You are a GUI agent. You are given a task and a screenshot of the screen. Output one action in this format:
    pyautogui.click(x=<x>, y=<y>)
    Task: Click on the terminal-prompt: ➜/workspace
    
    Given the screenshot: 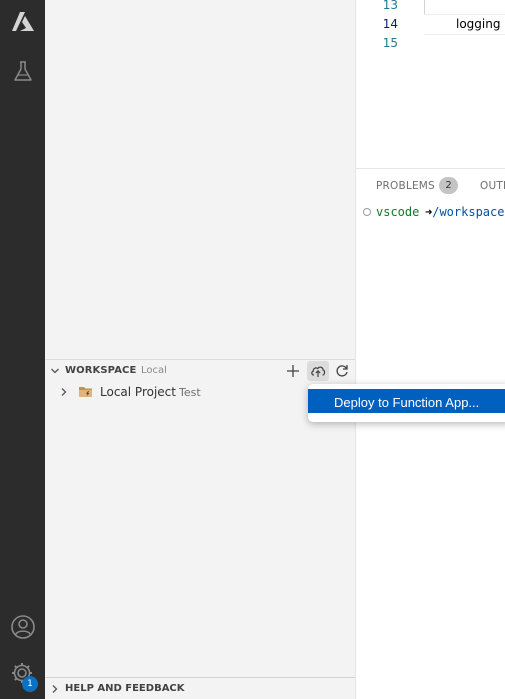 What is the action you would take?
    pyautogui.click(x=464, y=212)
    